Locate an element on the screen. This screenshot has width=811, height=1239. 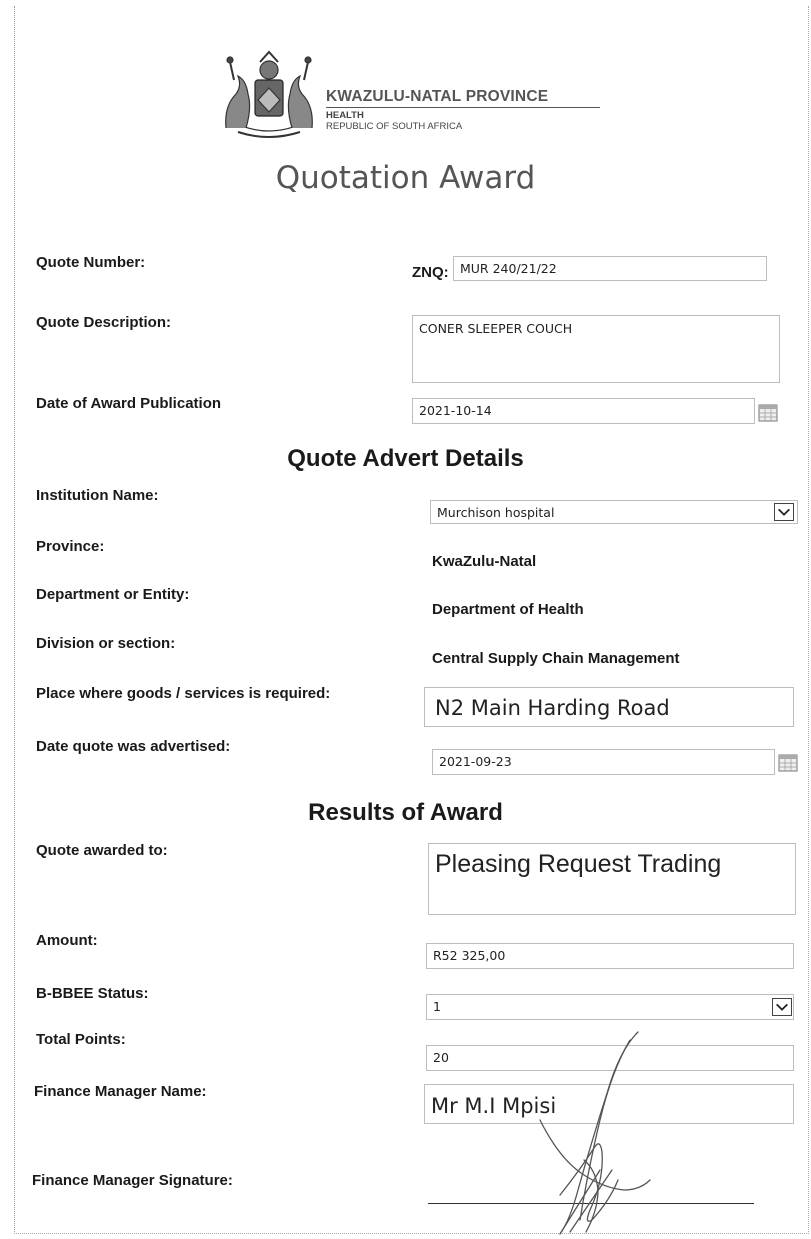
quote-number-prefix: ZNQ: is located at coordinates (430, 272).